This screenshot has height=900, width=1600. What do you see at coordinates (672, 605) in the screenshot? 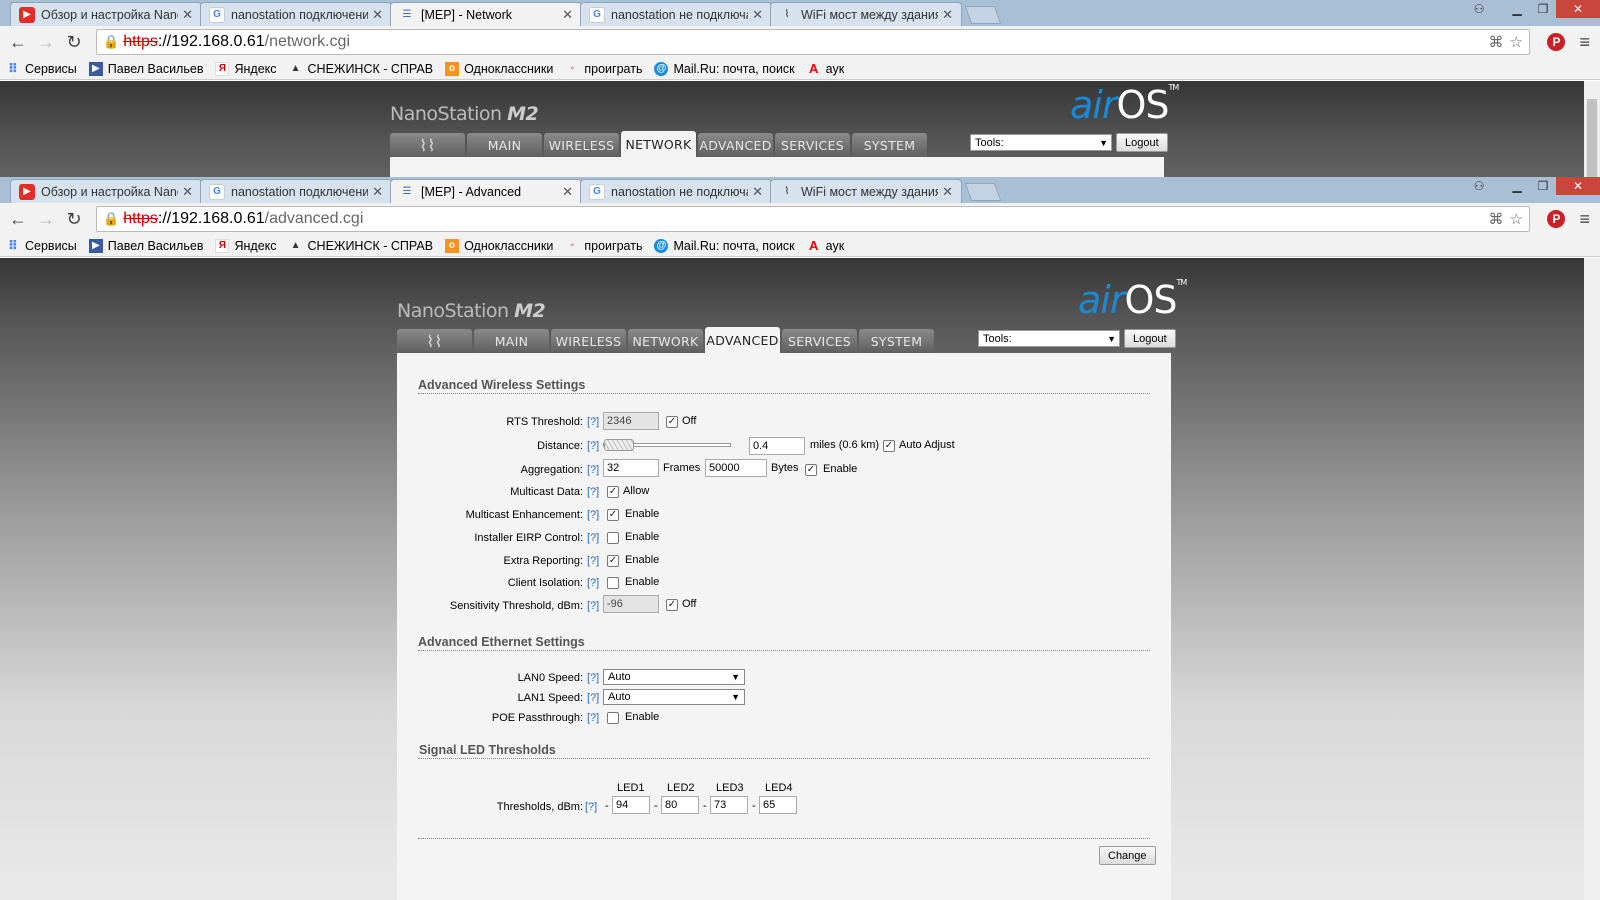
I see `sensitivity-off-checkbox: ✓` at bounding box center [672, 605].